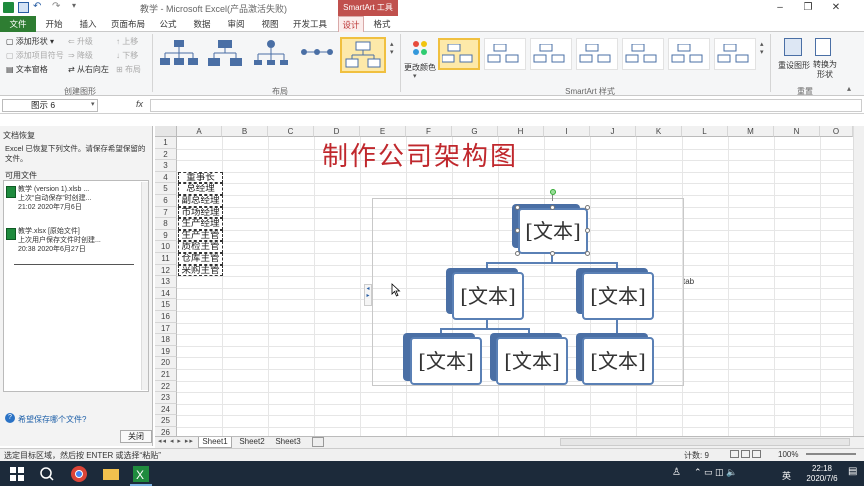  I want to click on tab-file: 文件, so click(18, 24).